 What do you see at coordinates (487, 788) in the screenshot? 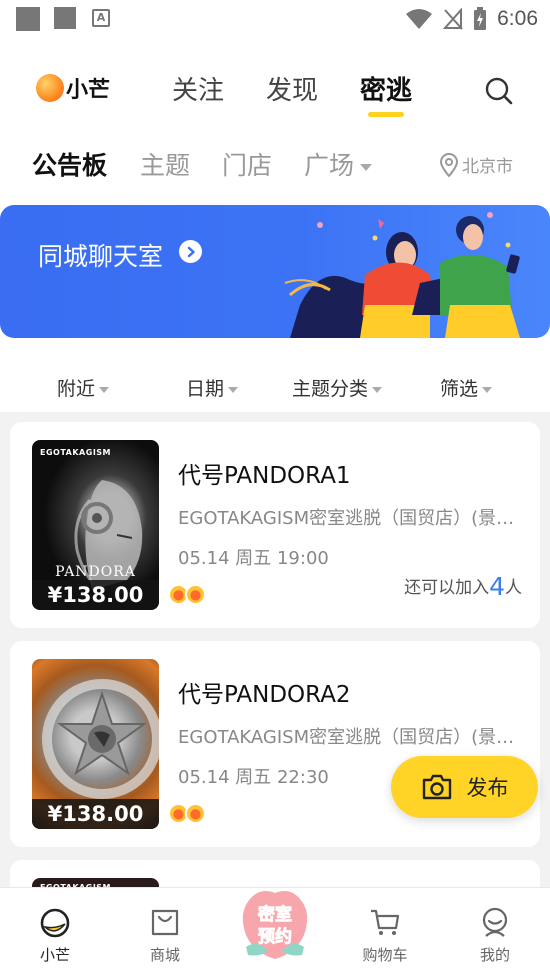
I see `publish-label: 发布` at bounding box center [487, 788].